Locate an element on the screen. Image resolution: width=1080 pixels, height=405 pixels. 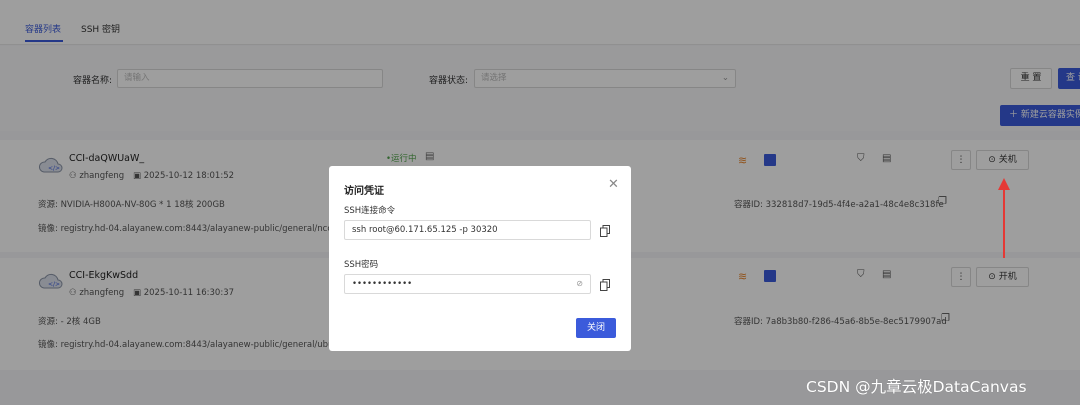
copy-password-icon is located at coordinates (605, 285).